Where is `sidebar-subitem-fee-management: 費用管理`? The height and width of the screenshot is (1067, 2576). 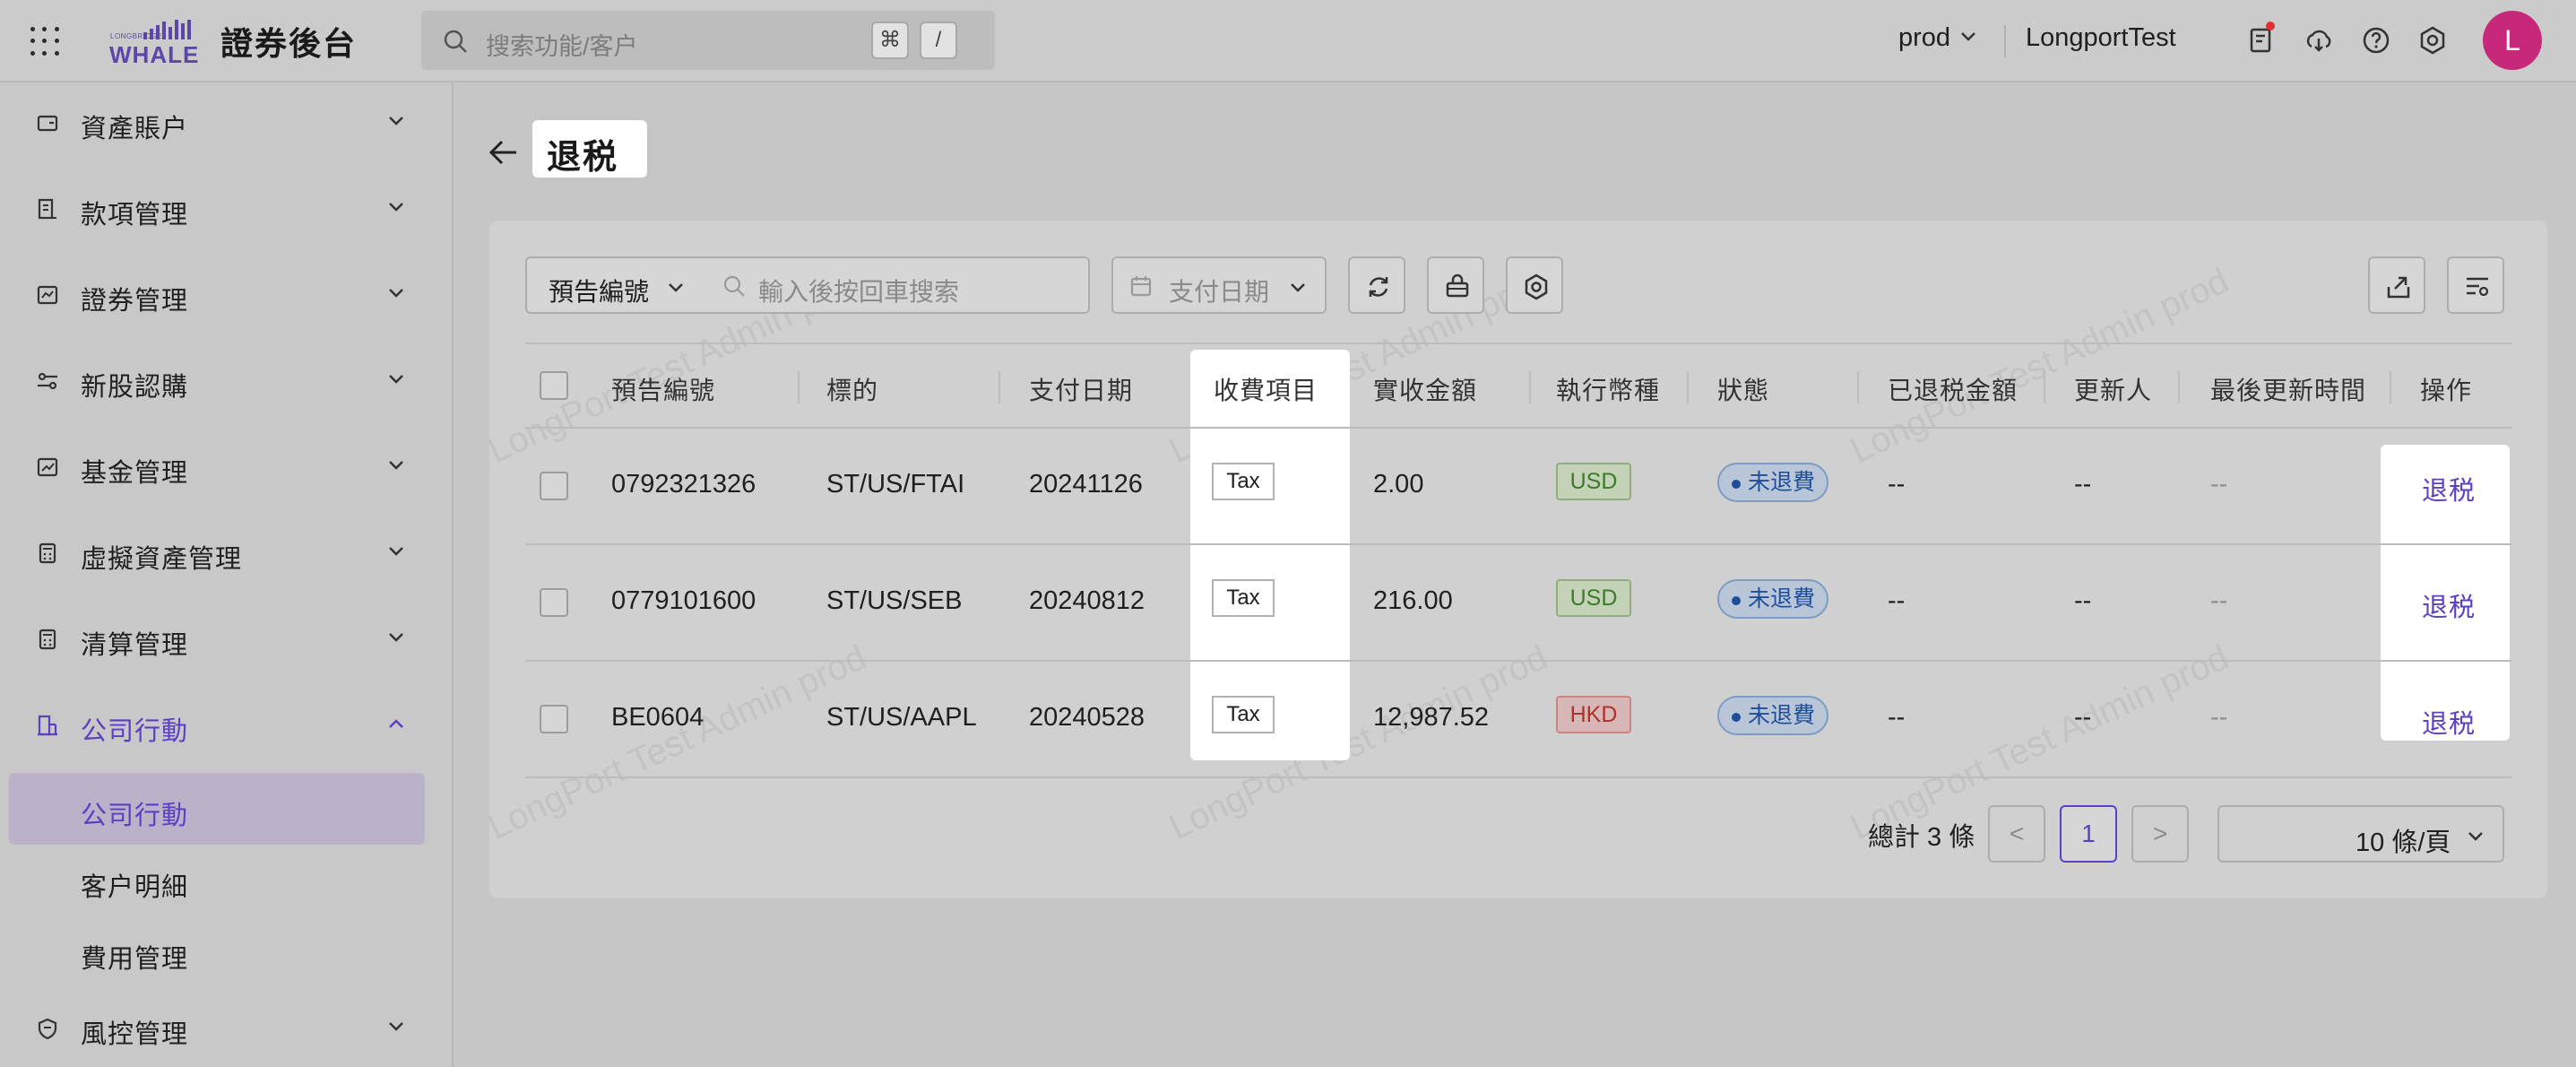 sidebar-subitem-fee-management: 費用管理 is located at coordinates (217, 952).